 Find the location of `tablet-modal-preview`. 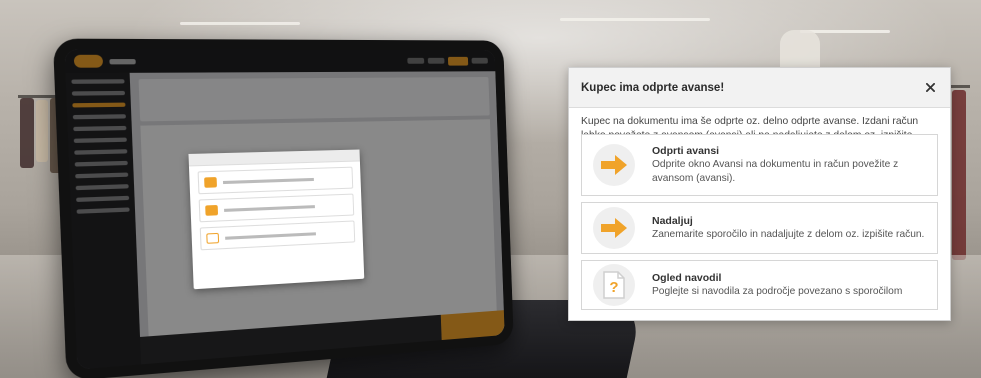

tablet-modal-preview is located at coordinates (276, 219).